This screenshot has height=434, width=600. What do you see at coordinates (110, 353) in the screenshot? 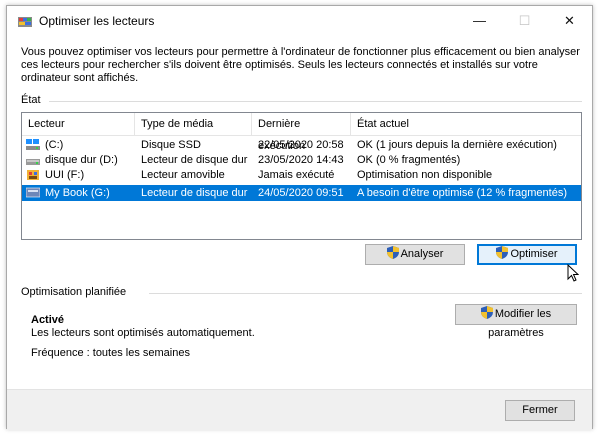
I see `scheduled-frequency: Fréquence : toutes les semaines` at bounding box center [110, 353].